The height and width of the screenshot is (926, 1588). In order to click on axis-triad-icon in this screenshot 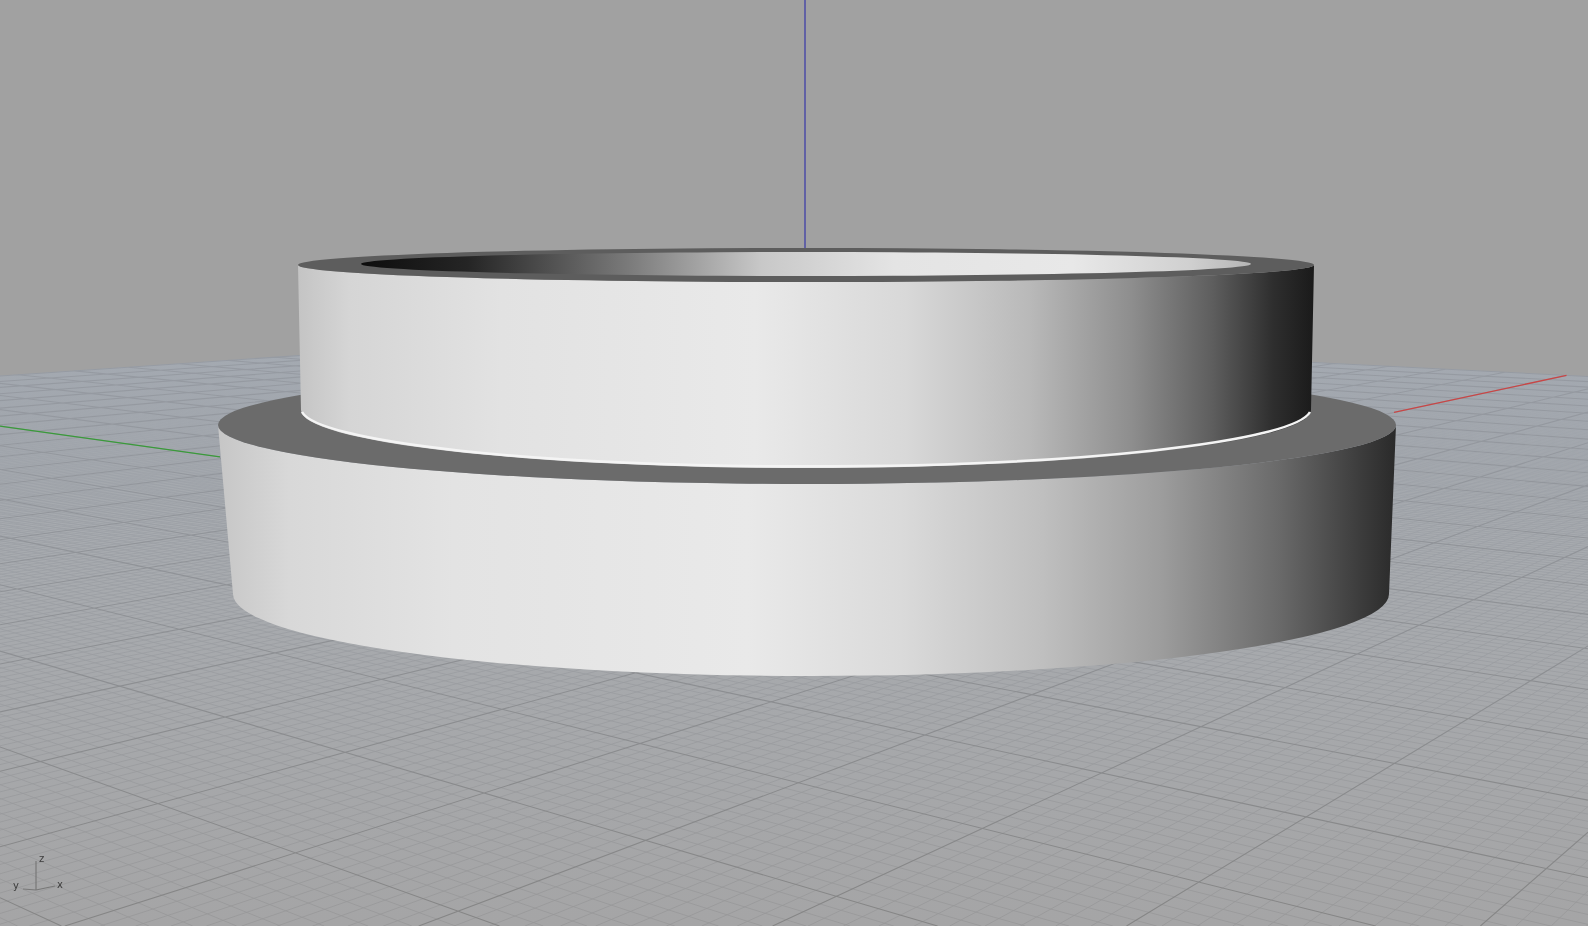, I will do `click(39, 875)`.